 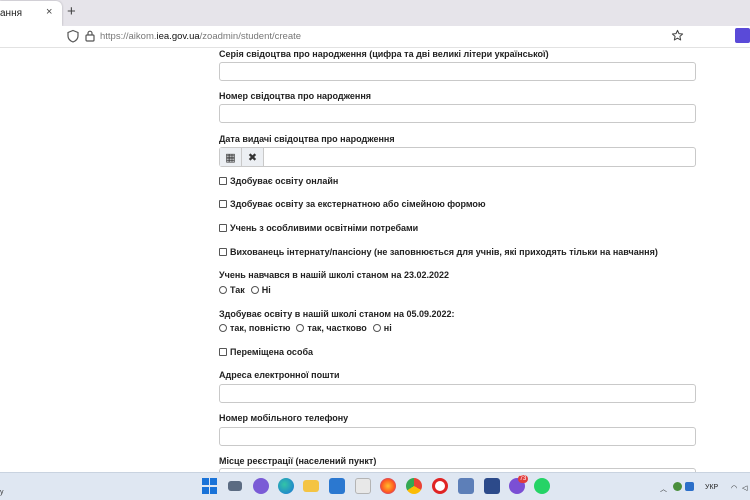 I want to click on tab-title: ання, so click(x=11, y=13).